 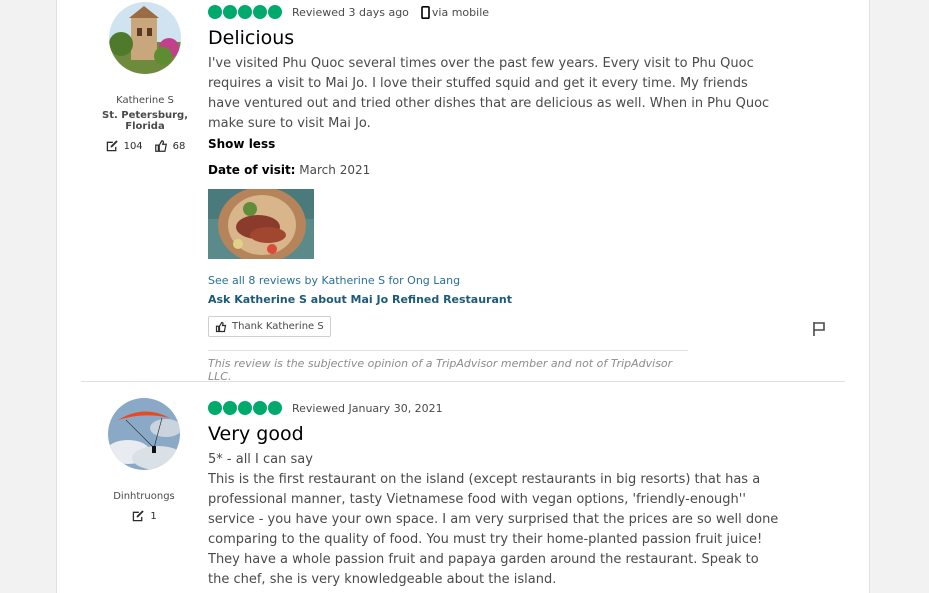 I want to click on thank-button: Thank Katherine S, so click(x=269, y=326).